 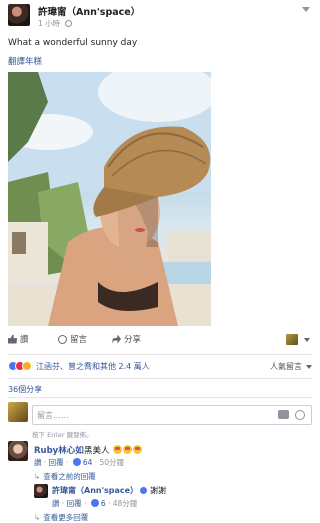 I want to click on comment-label: 留言, so click(x=79, y=340).